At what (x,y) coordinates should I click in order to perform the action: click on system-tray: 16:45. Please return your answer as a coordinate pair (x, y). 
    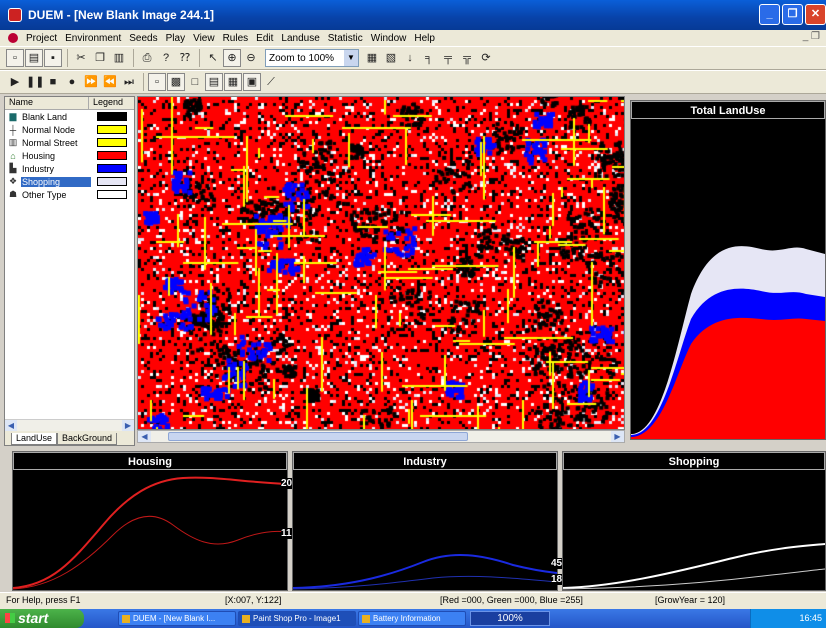
    Looking at the image, I should click on (788, 618).